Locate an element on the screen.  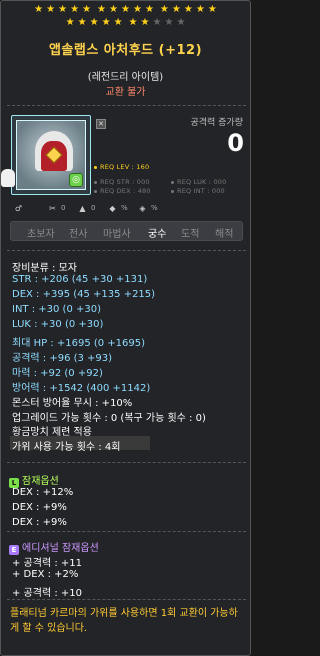
additional-potential-header: E 에디셔널 잠재옵션 is located at coordinates (54, 547).